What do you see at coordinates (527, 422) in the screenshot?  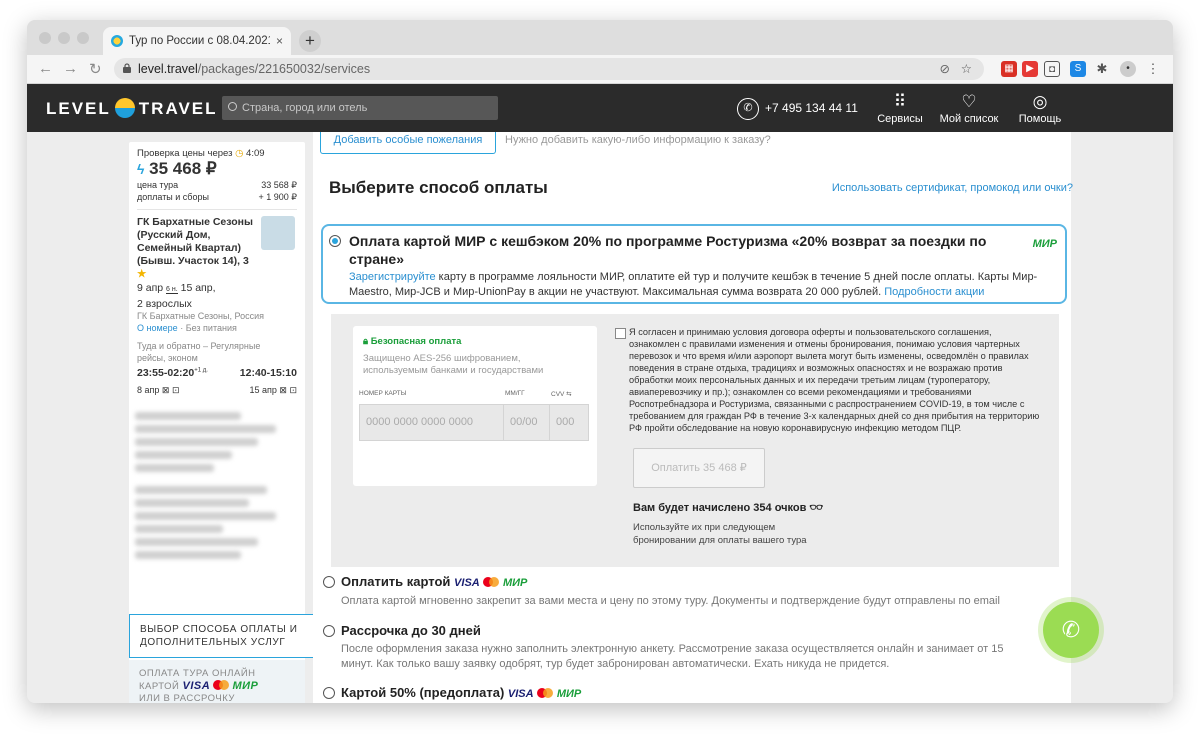 I see `expiry-field: 00/00` at bounding box center [527, 422].